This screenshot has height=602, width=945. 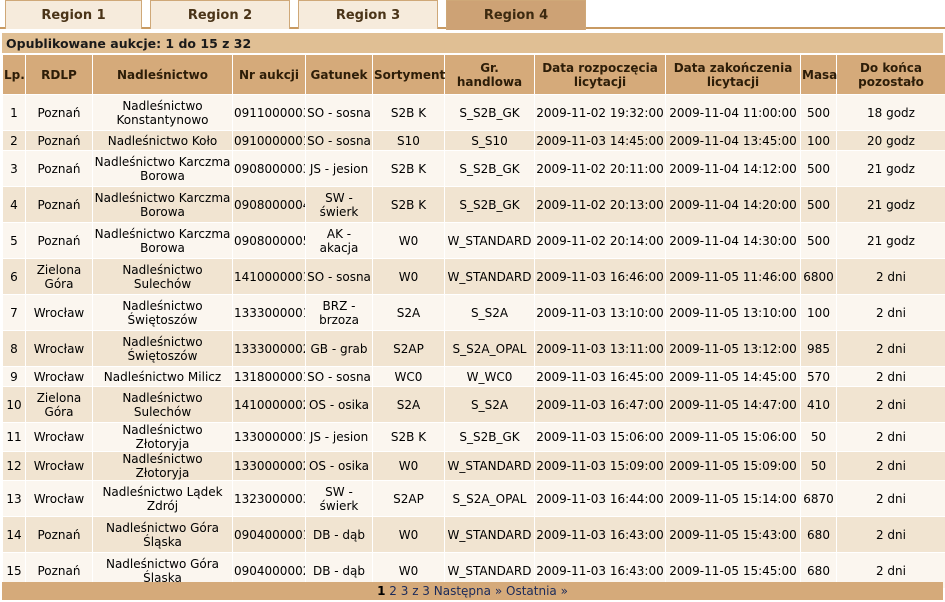 What do you see at coordinates (59, 74) in the screenshot?
I see `col-header-rdlp: RDLP` at bounding box center [59, 74].